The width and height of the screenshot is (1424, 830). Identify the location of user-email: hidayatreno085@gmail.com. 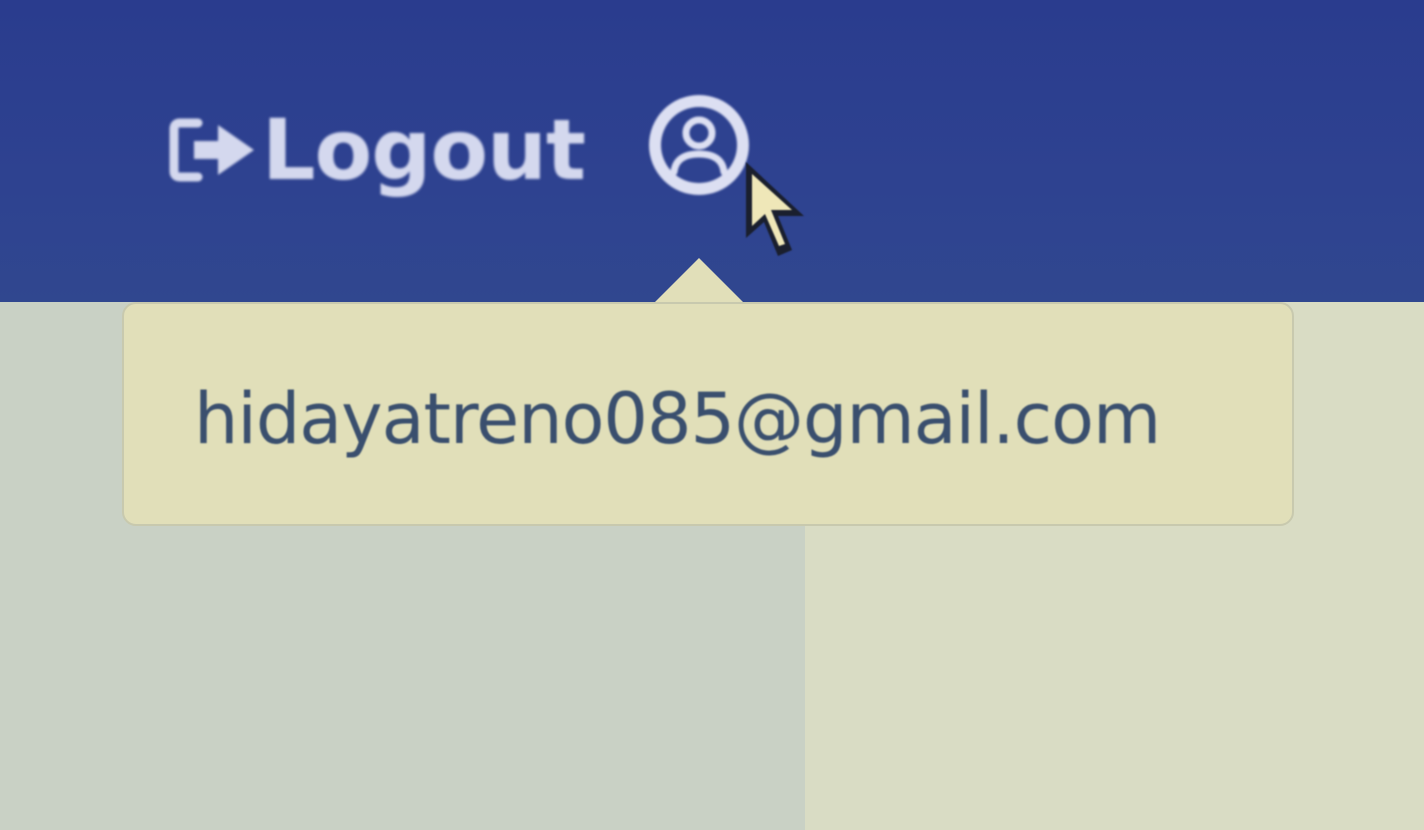
(677, 419).